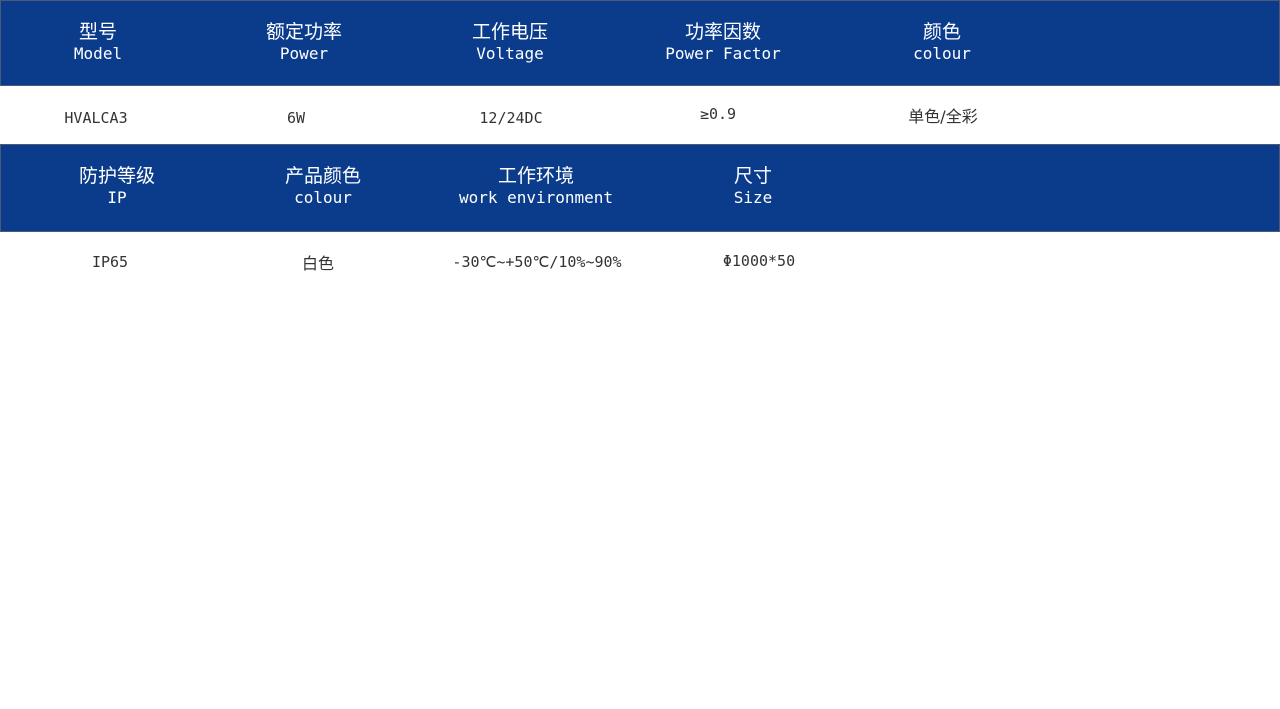 Image resolution: width=1280 pixels, height=709 pixels. I want to click on header-model: 型号 Model, so click(98, 42).